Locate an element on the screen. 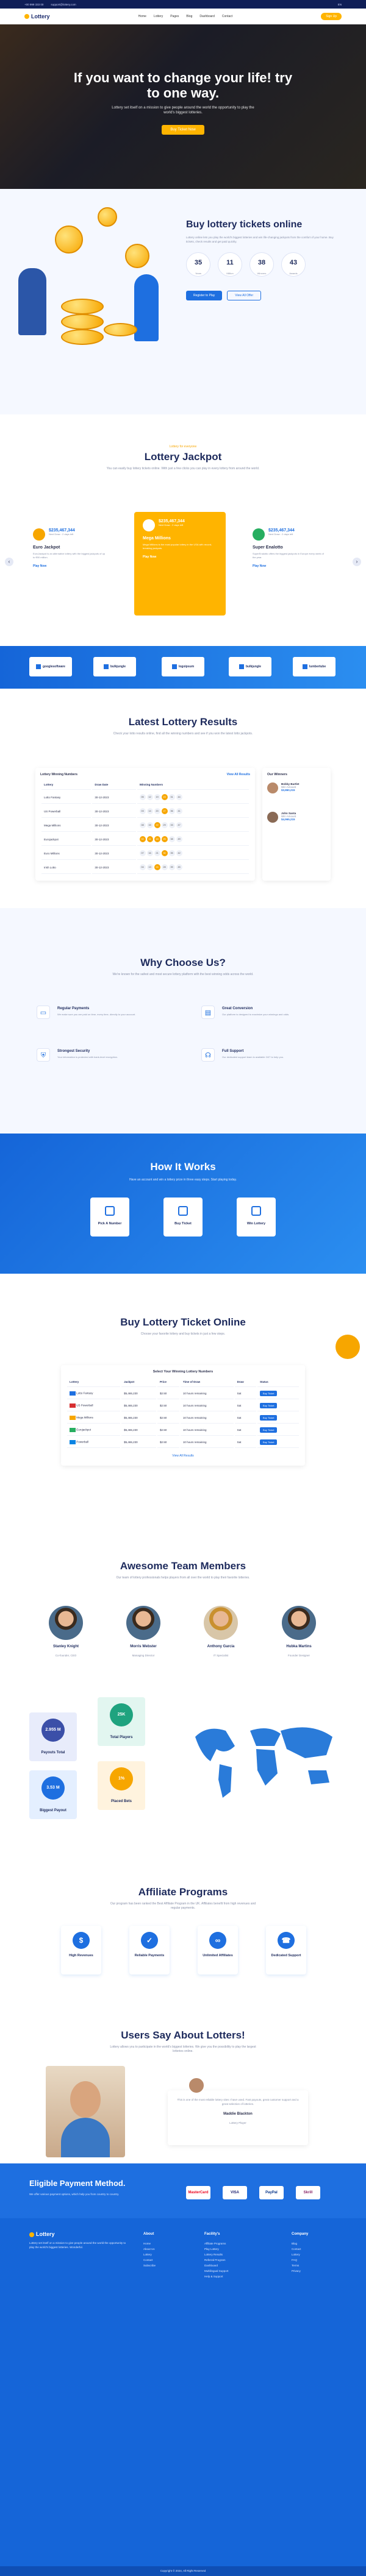  headset-icon: ☊ is located at coordinates (208, 1055).